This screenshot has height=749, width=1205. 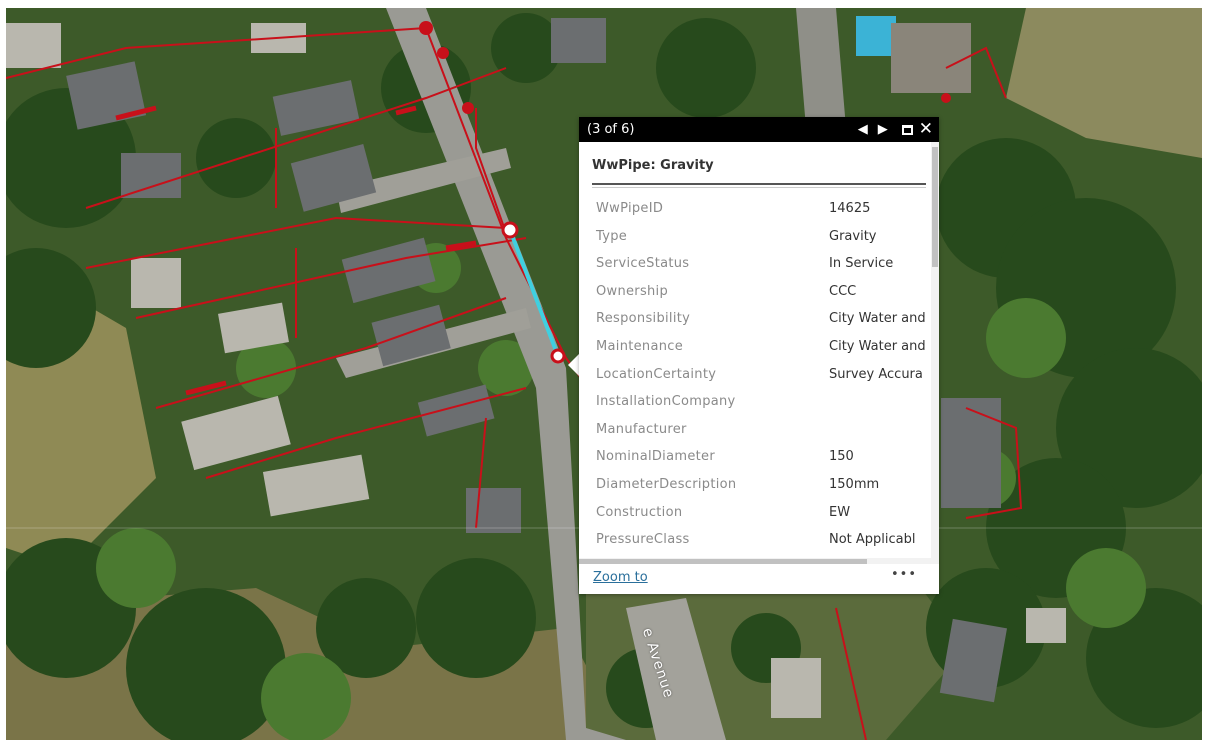 I want to click on attribute-value: In Service, so click(x=861, y=264).